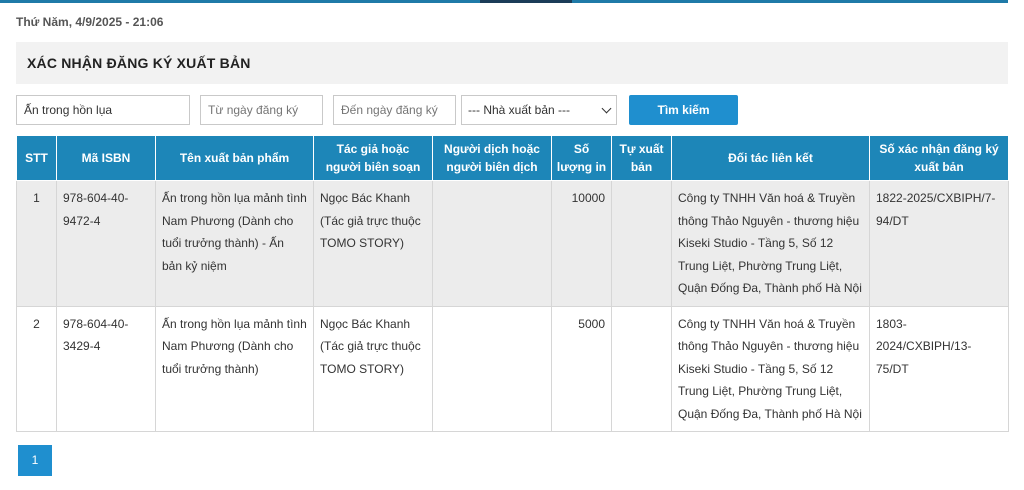 Image resolution: width=1024 pixels, height=490 pixels. Describe the element at coordinates (90, 22) in the screenshot. I see `current-datetime: Thứ Năm, 4/9/2025 - 21:06` at that location.